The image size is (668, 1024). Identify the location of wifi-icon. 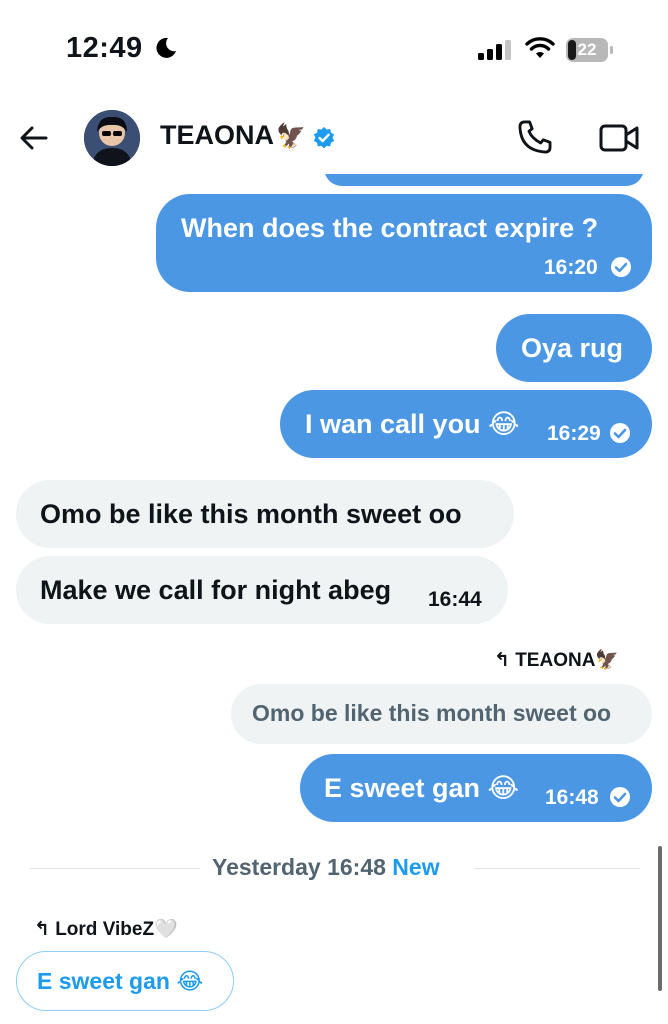
(540, 47).